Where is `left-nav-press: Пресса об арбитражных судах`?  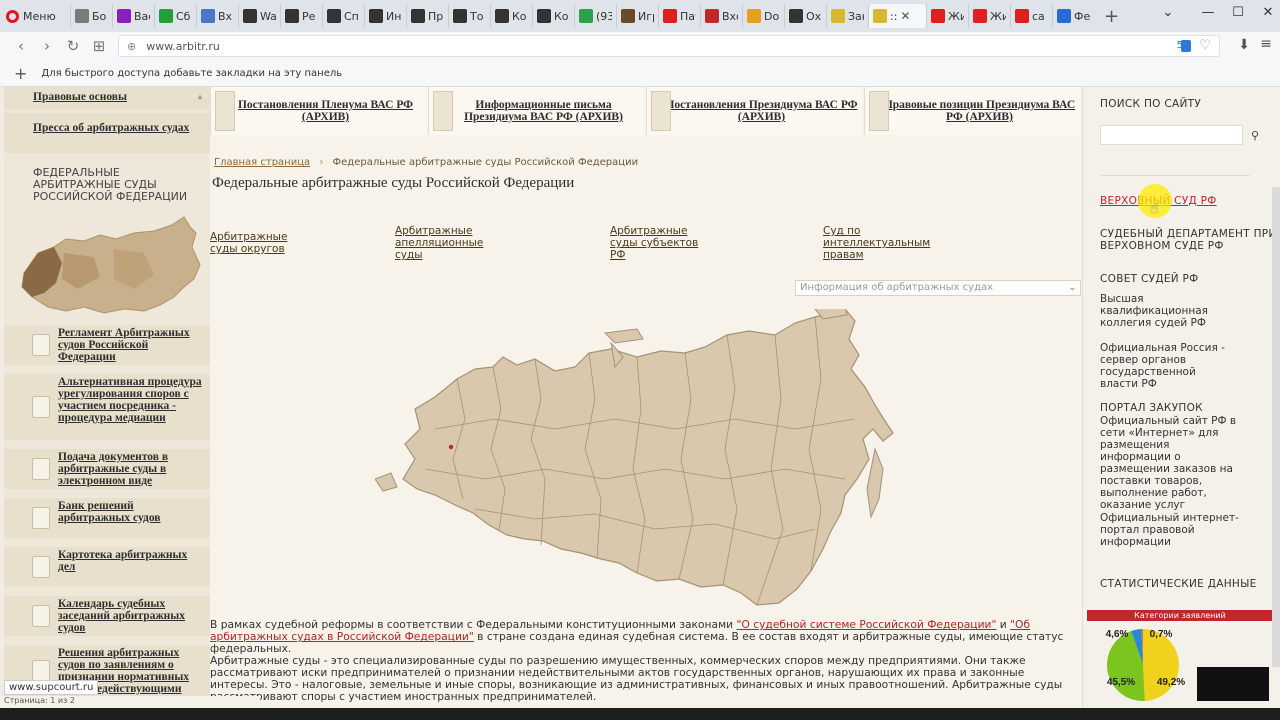 left-nav-press: Пресса об арбитражных судах is located at coordinates (107, 133).